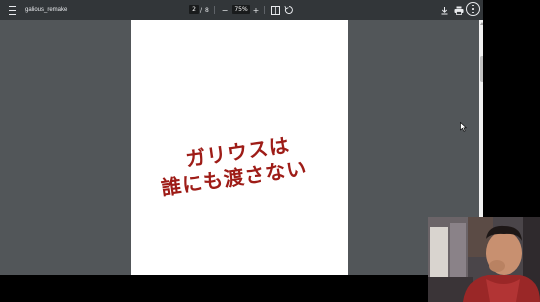 This screenshot has width=540, height=302. I want to click on rotate-icon, so click(289, 10).